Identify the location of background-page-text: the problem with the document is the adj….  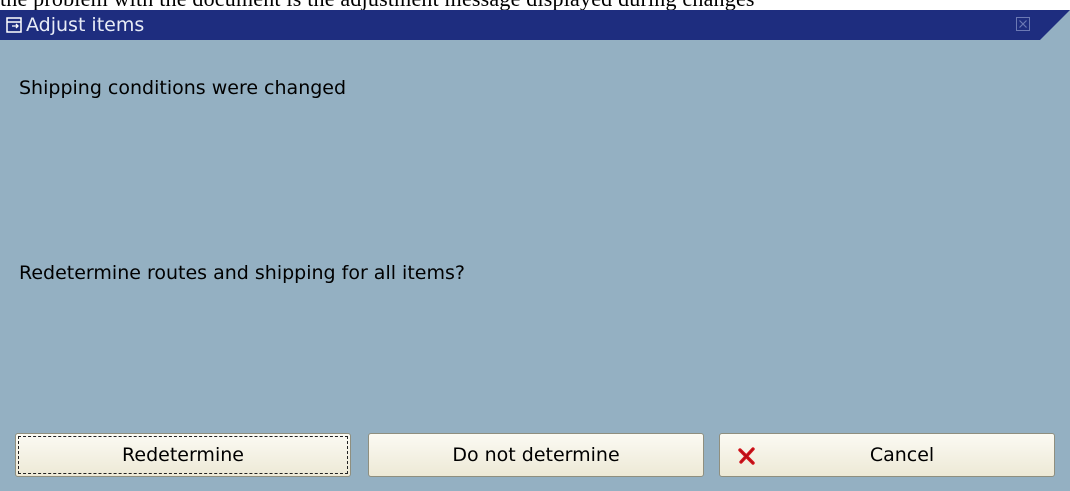
(535, 5).